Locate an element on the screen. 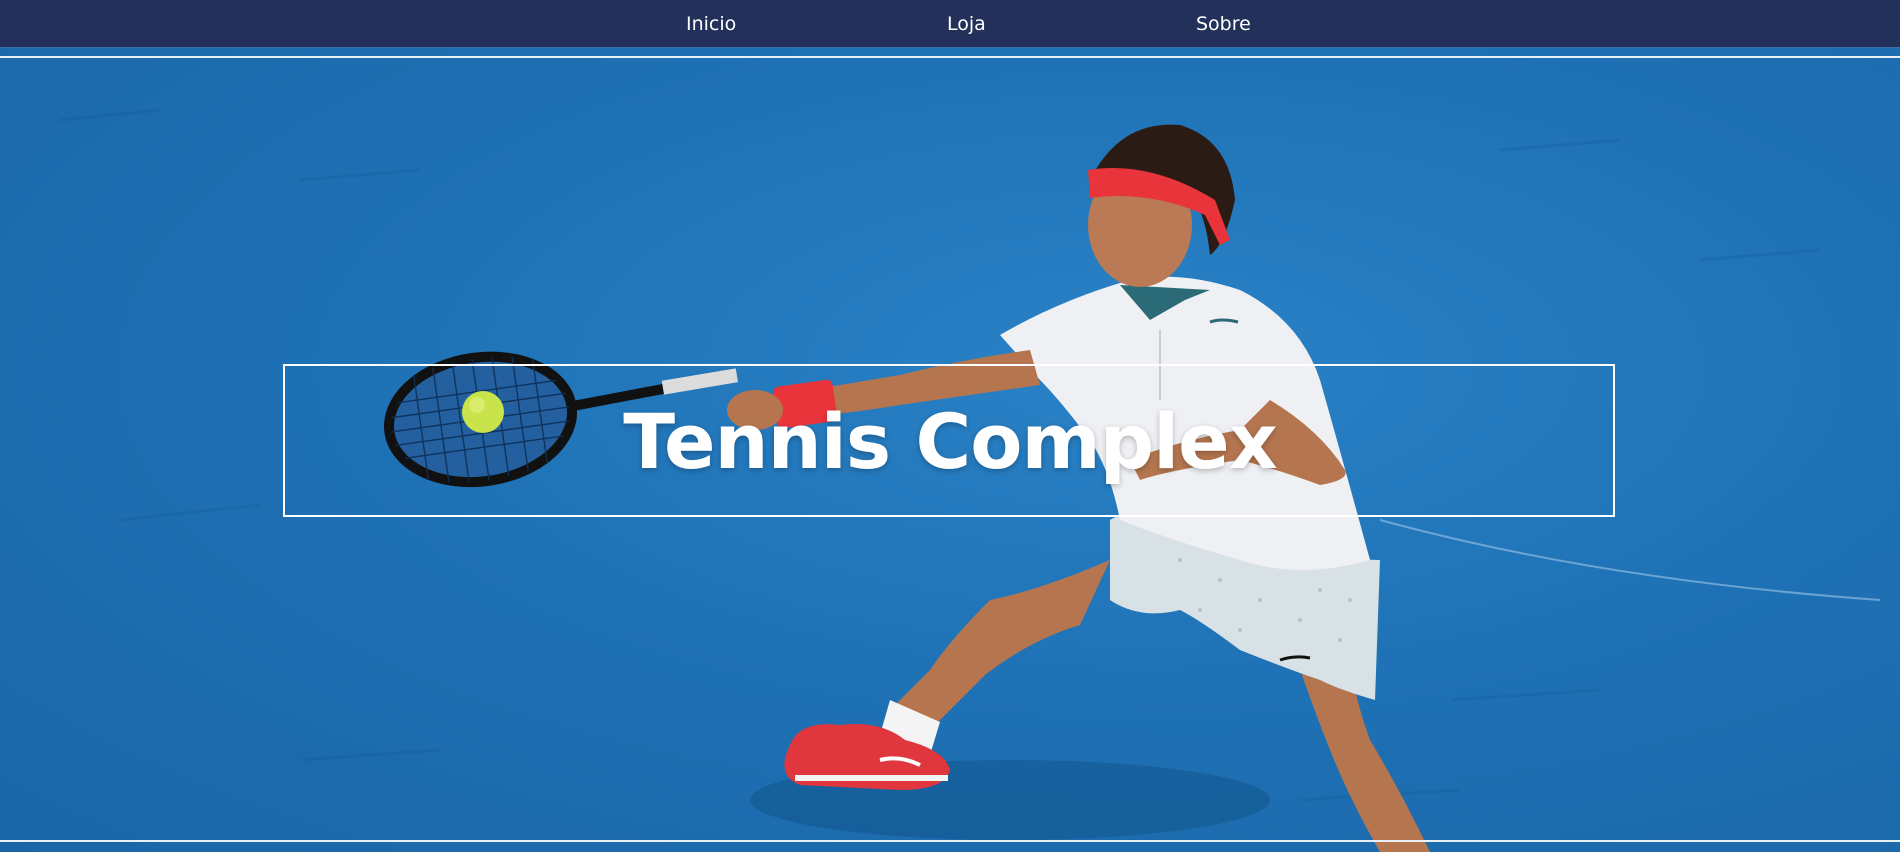 The width and height of the screenshot is (1900, 852). hero-title: Tennis Complex is located at coordinates (950, 441).